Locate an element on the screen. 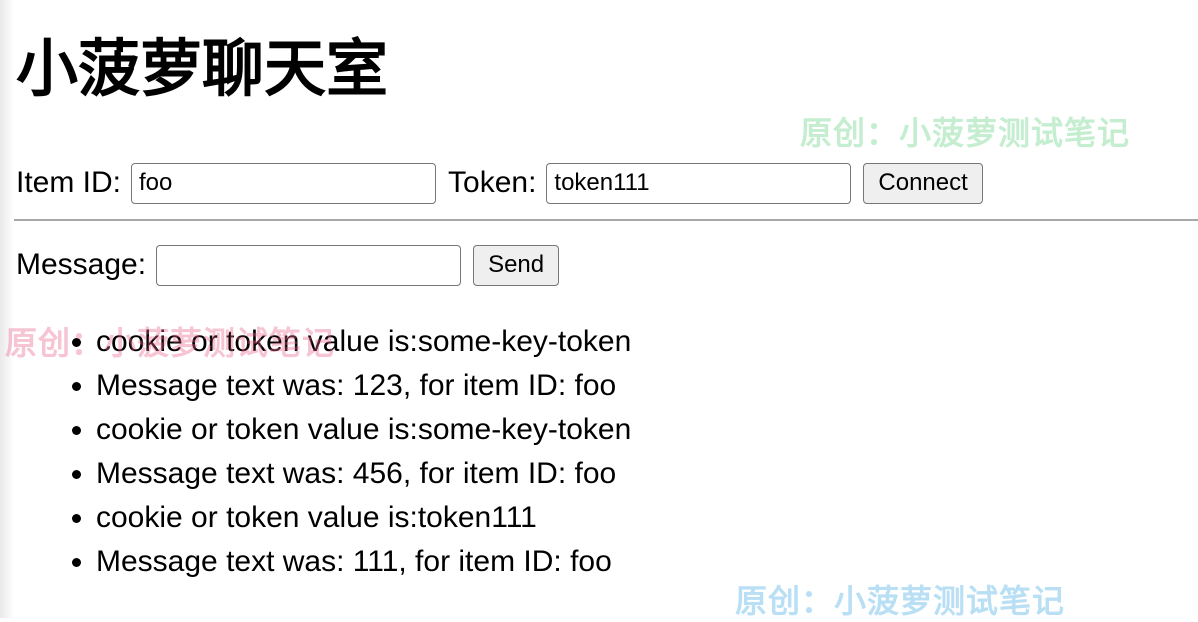 The width and height of the screenshot is (1198, 622). connect-button: Connect is located at coordinates (923, 183).